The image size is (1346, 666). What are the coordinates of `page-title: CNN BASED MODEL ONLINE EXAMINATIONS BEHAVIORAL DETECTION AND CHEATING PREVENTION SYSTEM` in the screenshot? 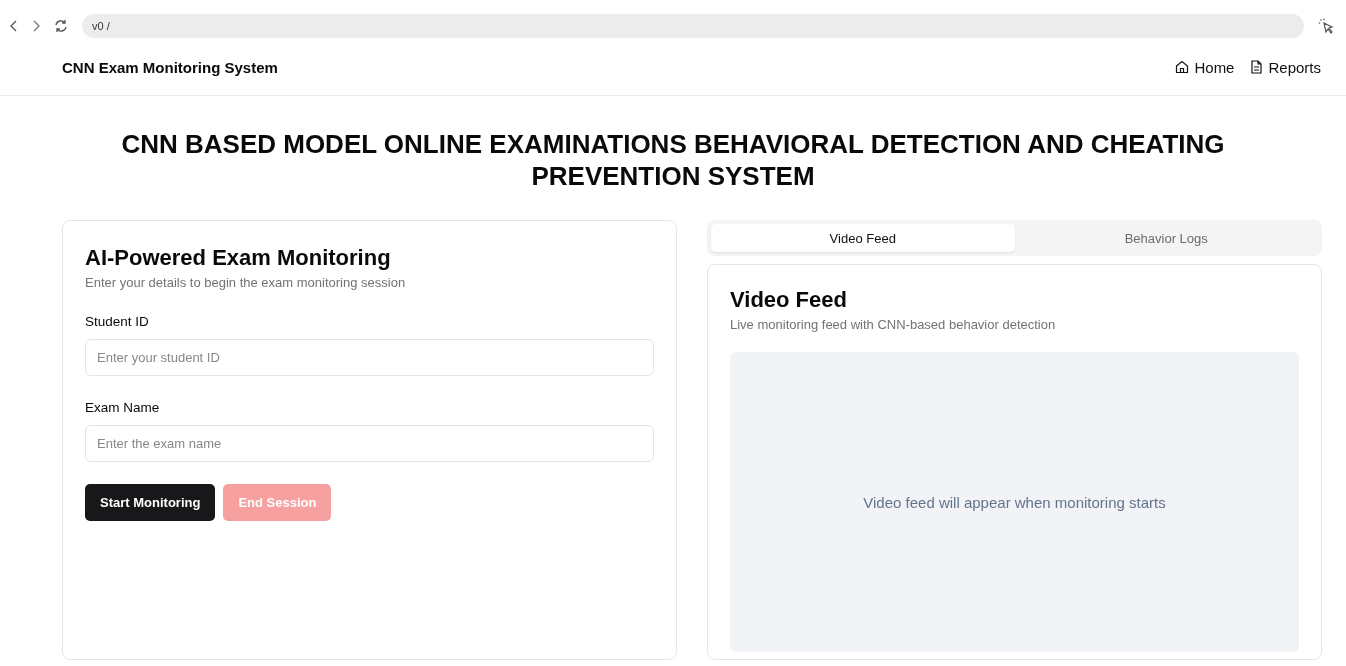 It's located at (673, 160).